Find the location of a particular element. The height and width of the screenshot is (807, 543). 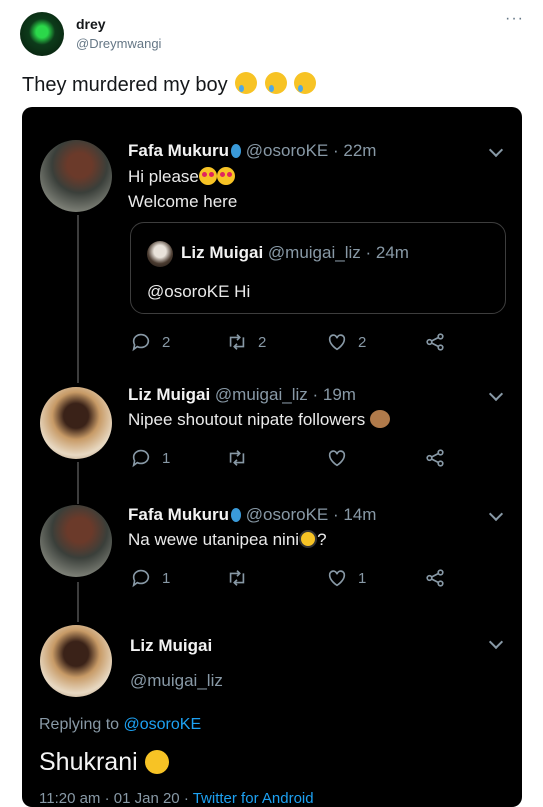

tweet-text-line: Welcome here is located at coordinates (183, 201).